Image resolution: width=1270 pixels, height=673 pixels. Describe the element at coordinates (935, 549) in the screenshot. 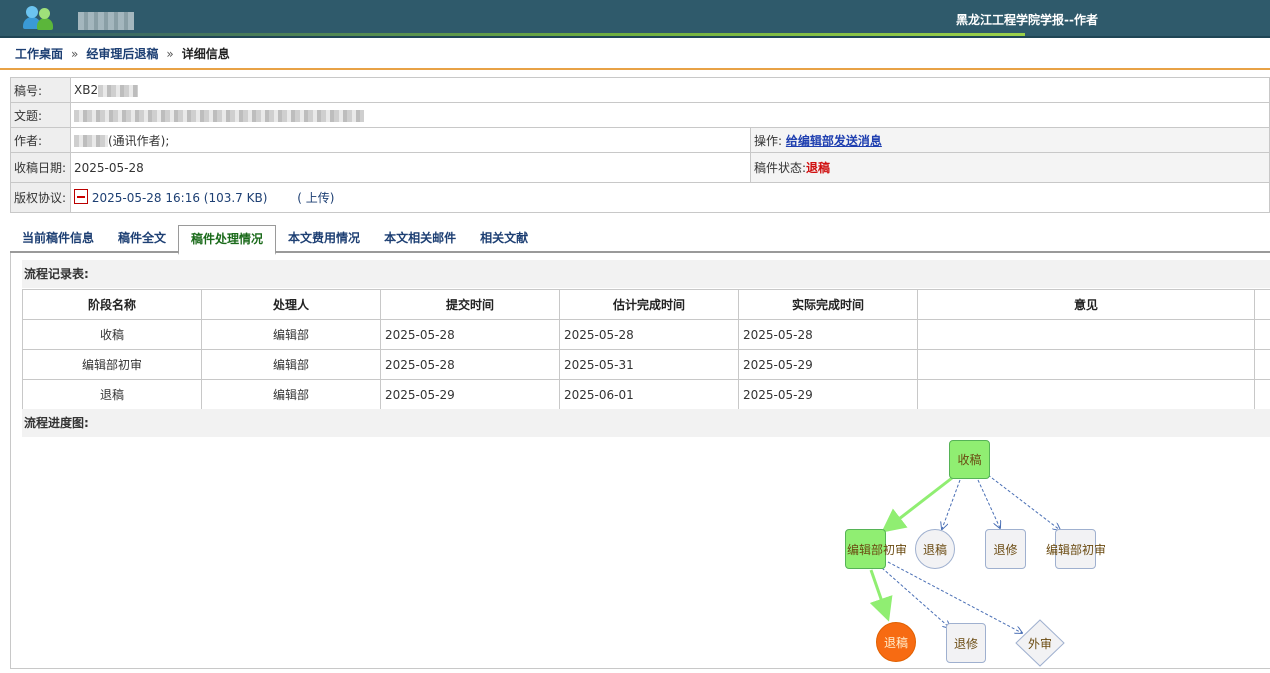

I see `flow-node-reject-option: 退稿` at that location.